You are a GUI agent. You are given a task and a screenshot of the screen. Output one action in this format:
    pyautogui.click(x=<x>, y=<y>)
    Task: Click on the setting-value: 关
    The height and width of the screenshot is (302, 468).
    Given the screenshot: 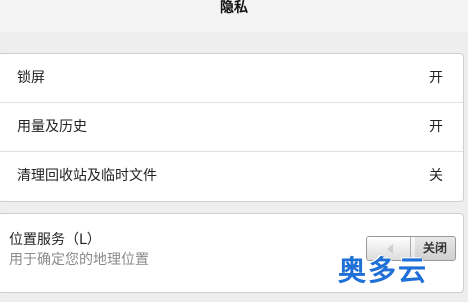 What is the action you would take?
    pyautogui.click(x=436, y=176)
    